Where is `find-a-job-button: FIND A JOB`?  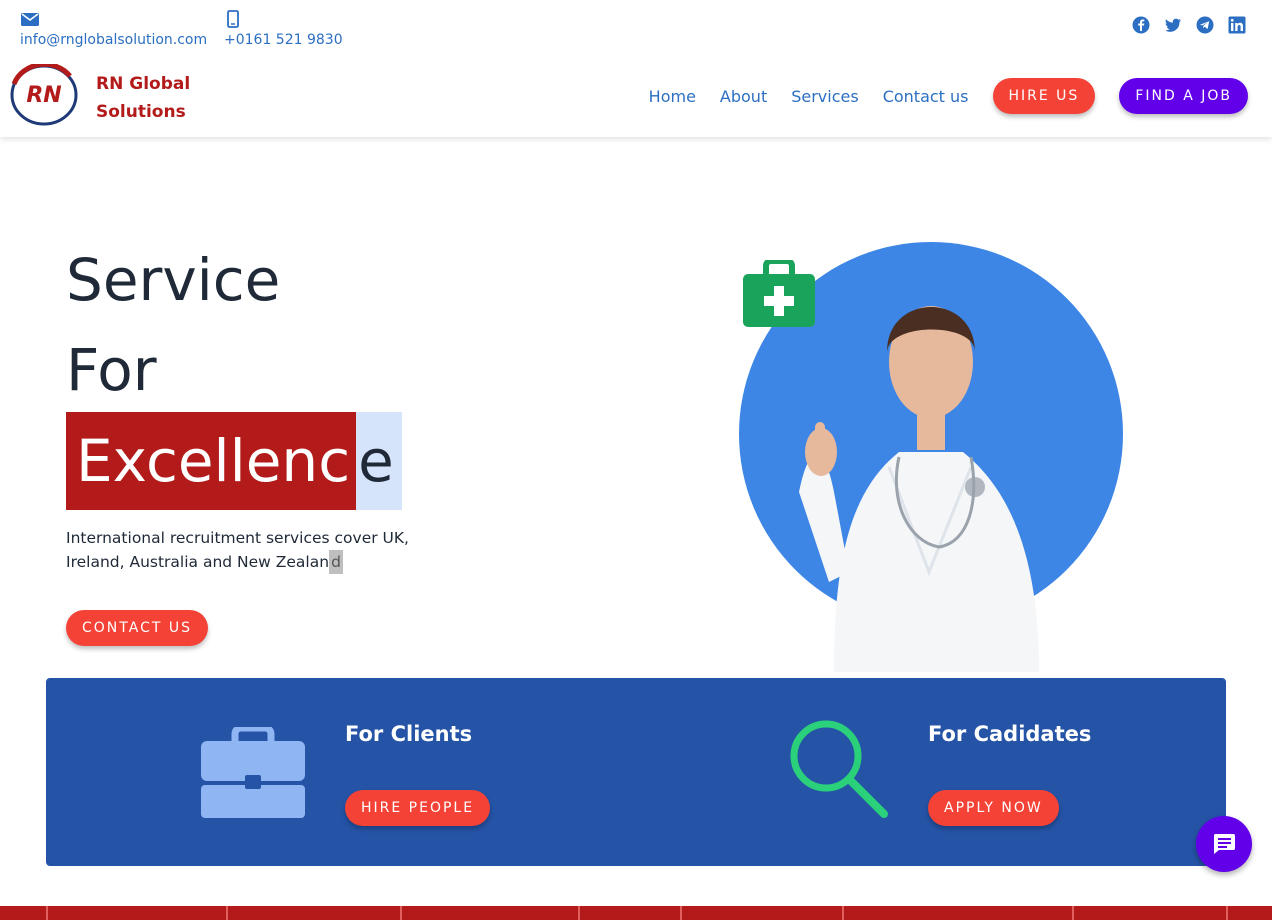 find-a-job-button: FIND A JOB is located at coordinates (1183, 96).